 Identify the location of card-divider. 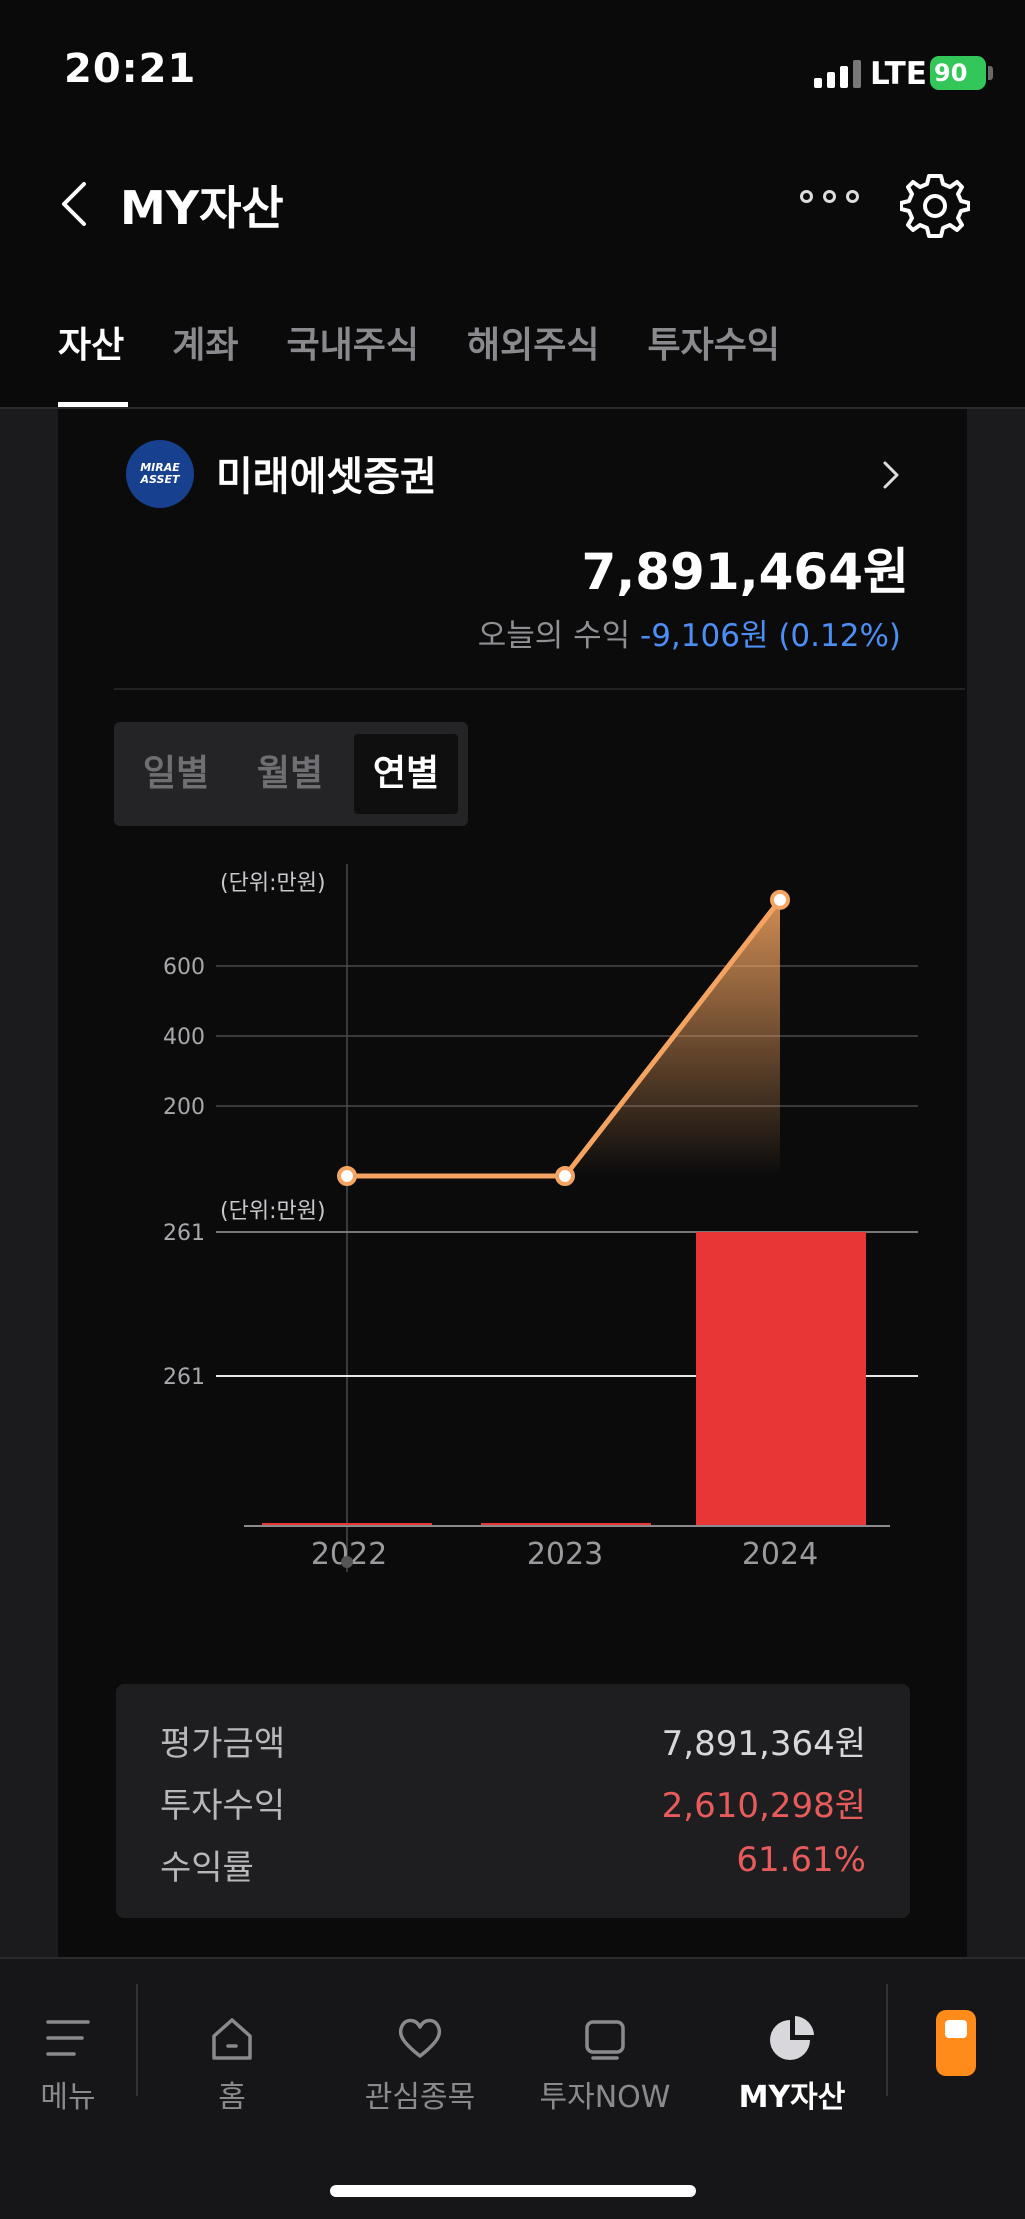
(539, 689).